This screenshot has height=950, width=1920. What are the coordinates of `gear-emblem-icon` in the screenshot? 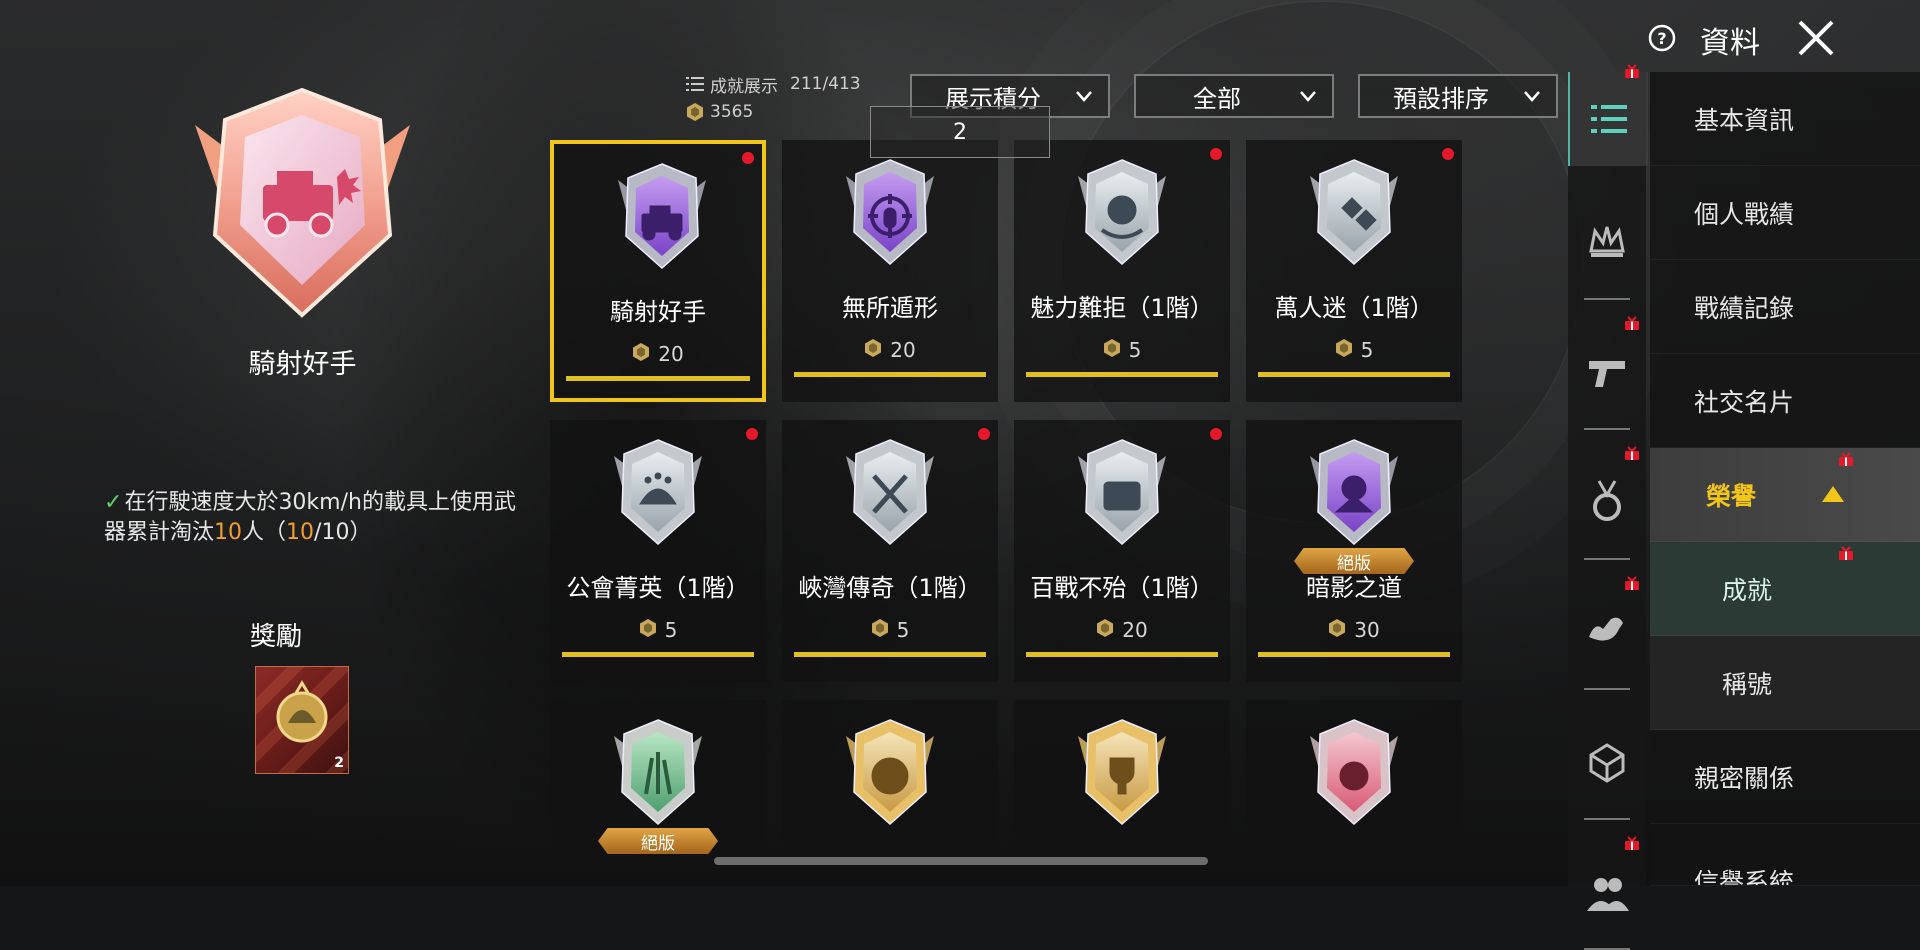 It's located at (1354, 773).